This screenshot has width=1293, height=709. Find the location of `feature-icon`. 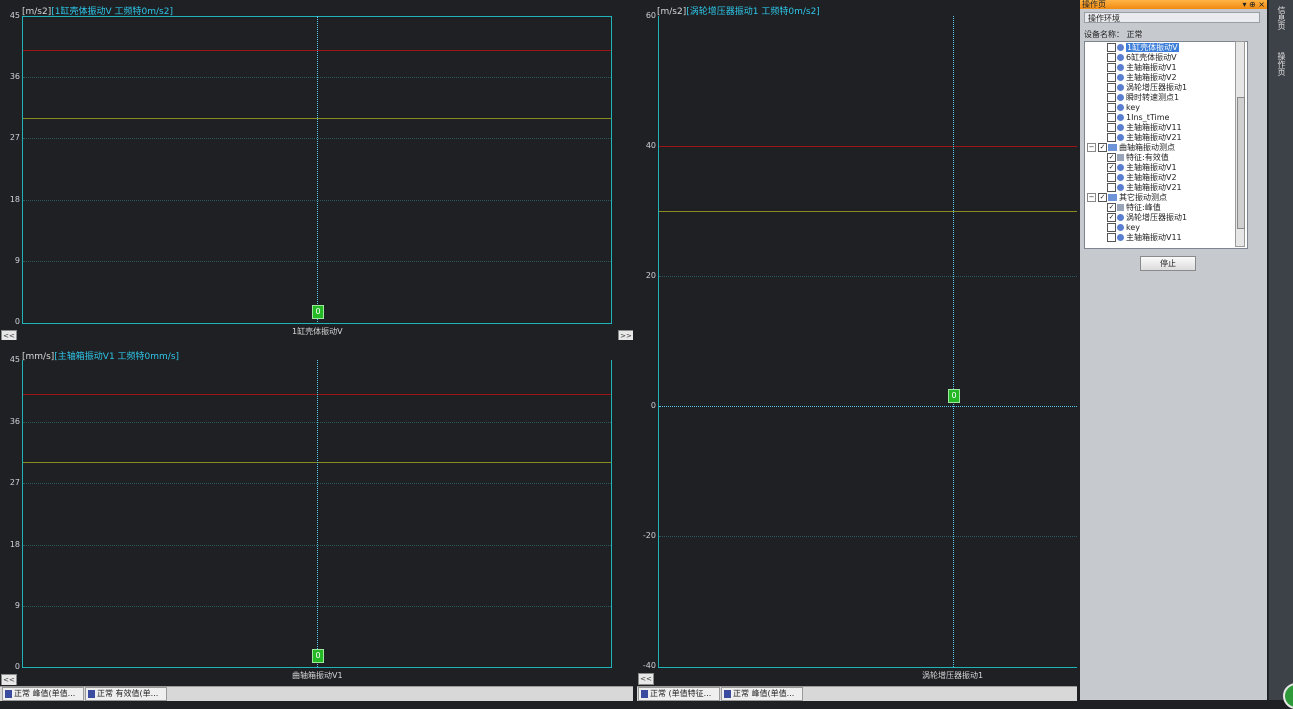

feature-icon is located at coordinates (1120, 157).